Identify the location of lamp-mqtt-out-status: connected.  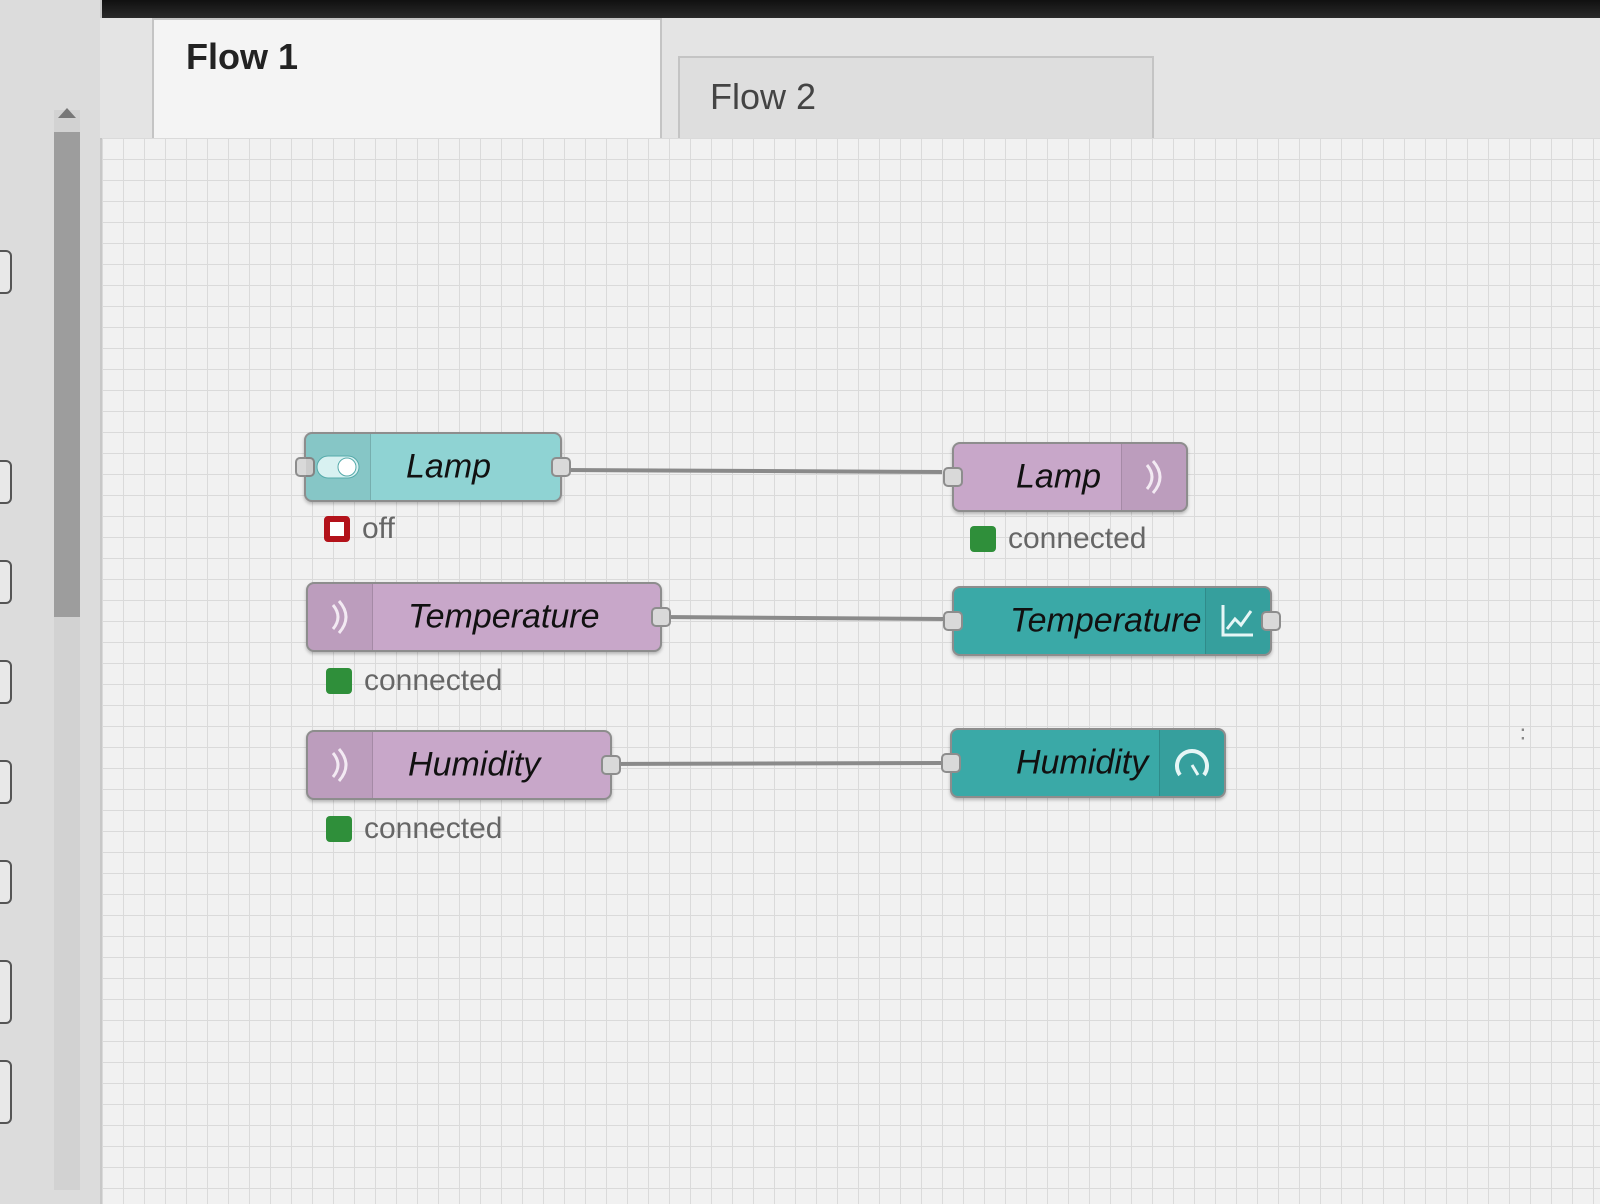
(1058, 539).